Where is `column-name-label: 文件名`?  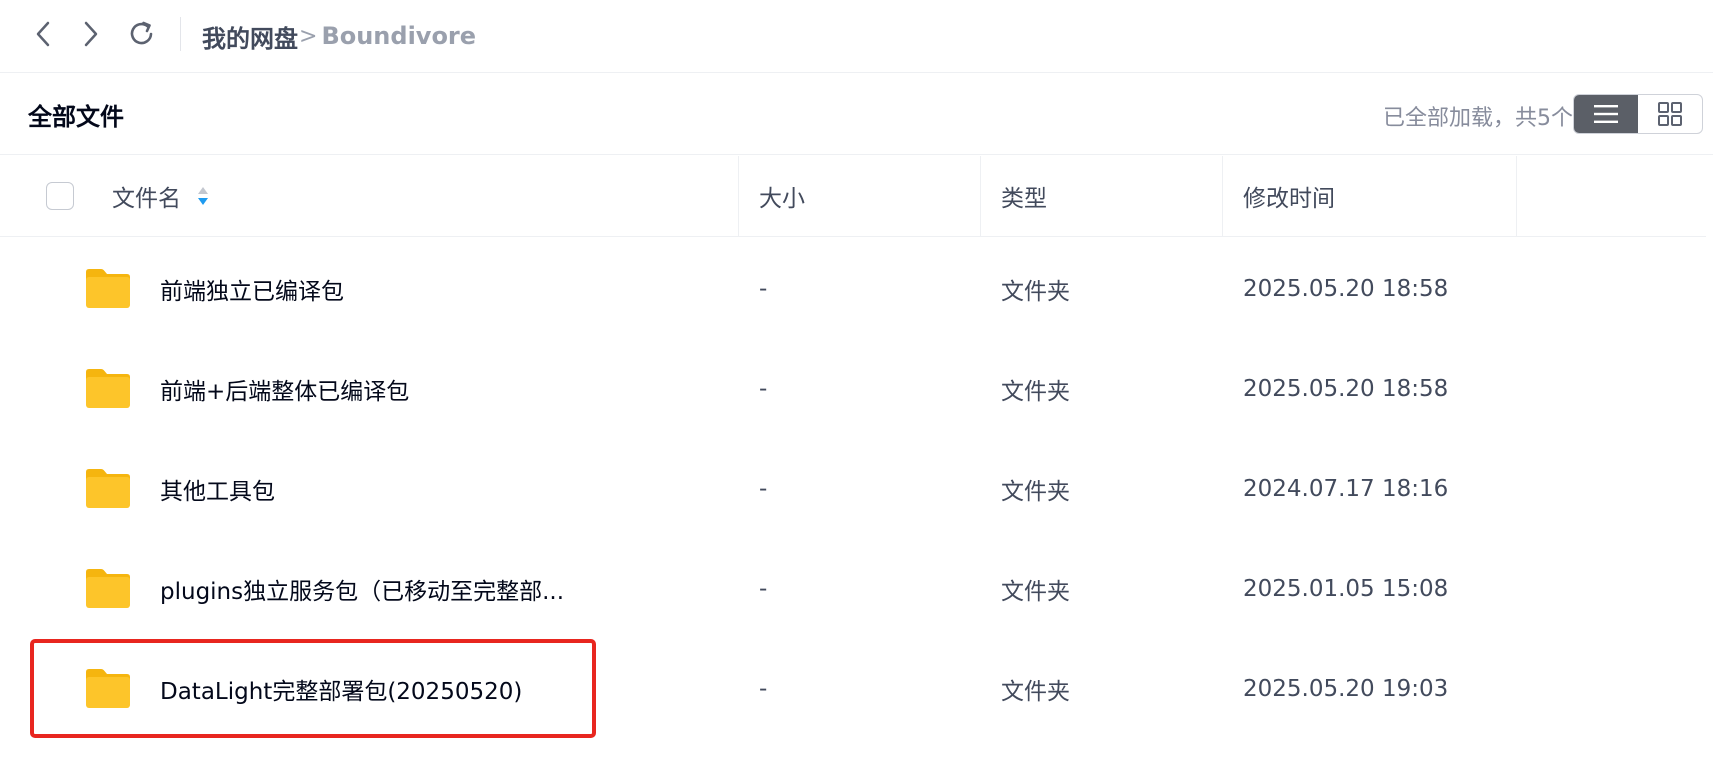 column-name-label: 文件名 is located at coordinates (146, 199).